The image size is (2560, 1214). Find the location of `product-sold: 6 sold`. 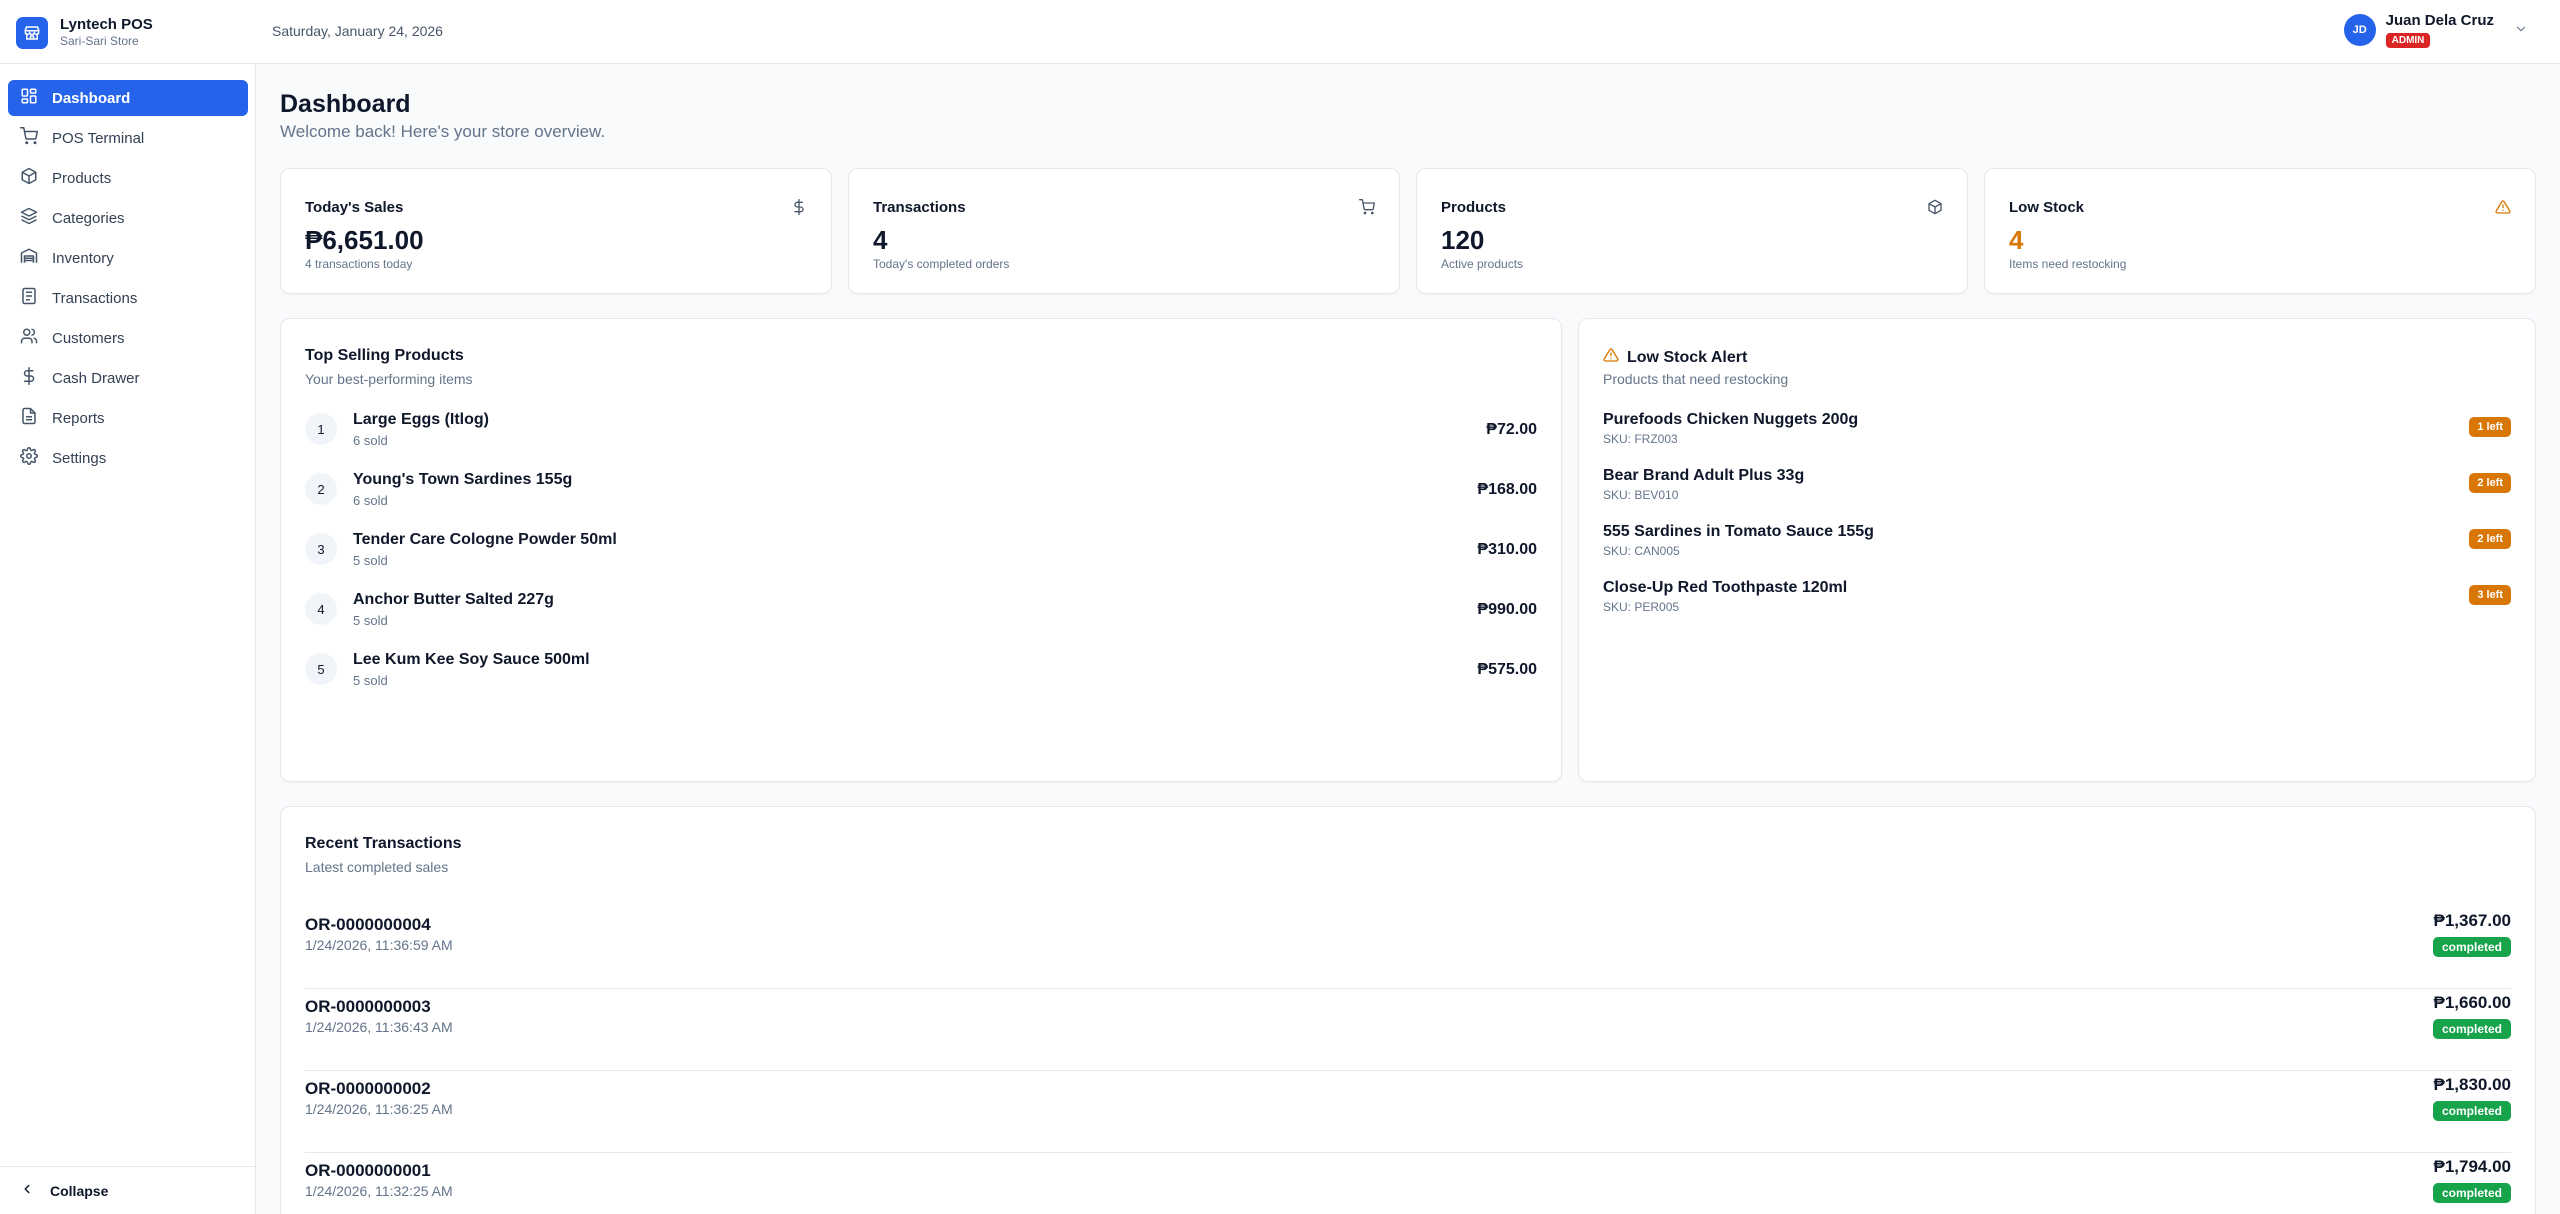

product-sold: 6 sold is located at coordinates (370, 500).